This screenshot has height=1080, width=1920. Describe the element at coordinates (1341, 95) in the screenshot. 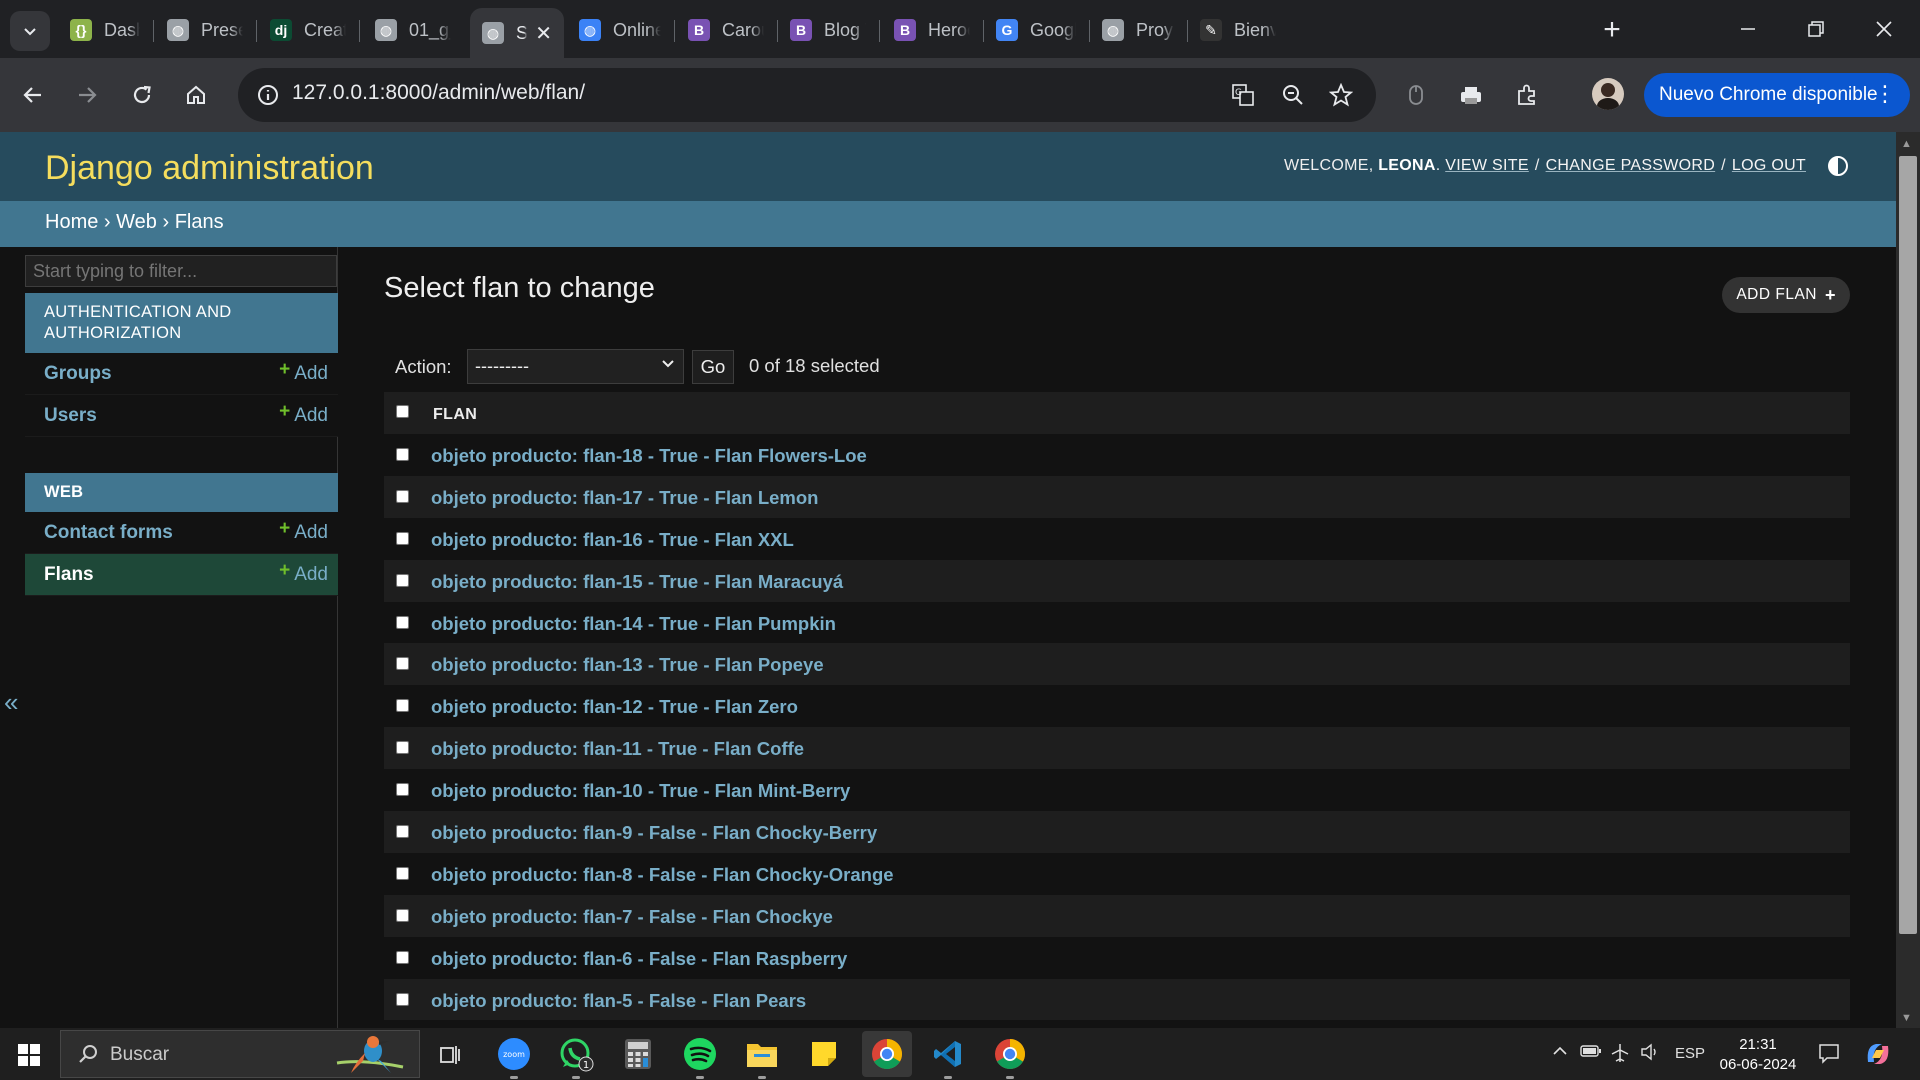

I see `bookmark-star-icon` at that location.